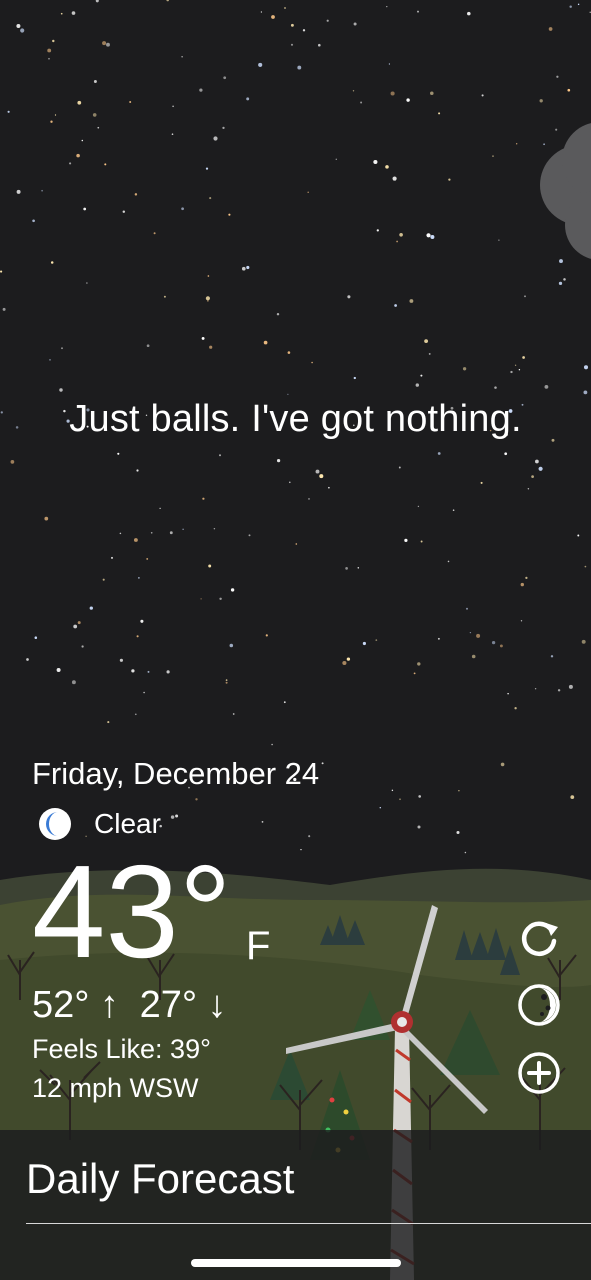 The height and width of the screenshot is (1280, 591). I want to click on add-location-icon, so click(539, 1073).